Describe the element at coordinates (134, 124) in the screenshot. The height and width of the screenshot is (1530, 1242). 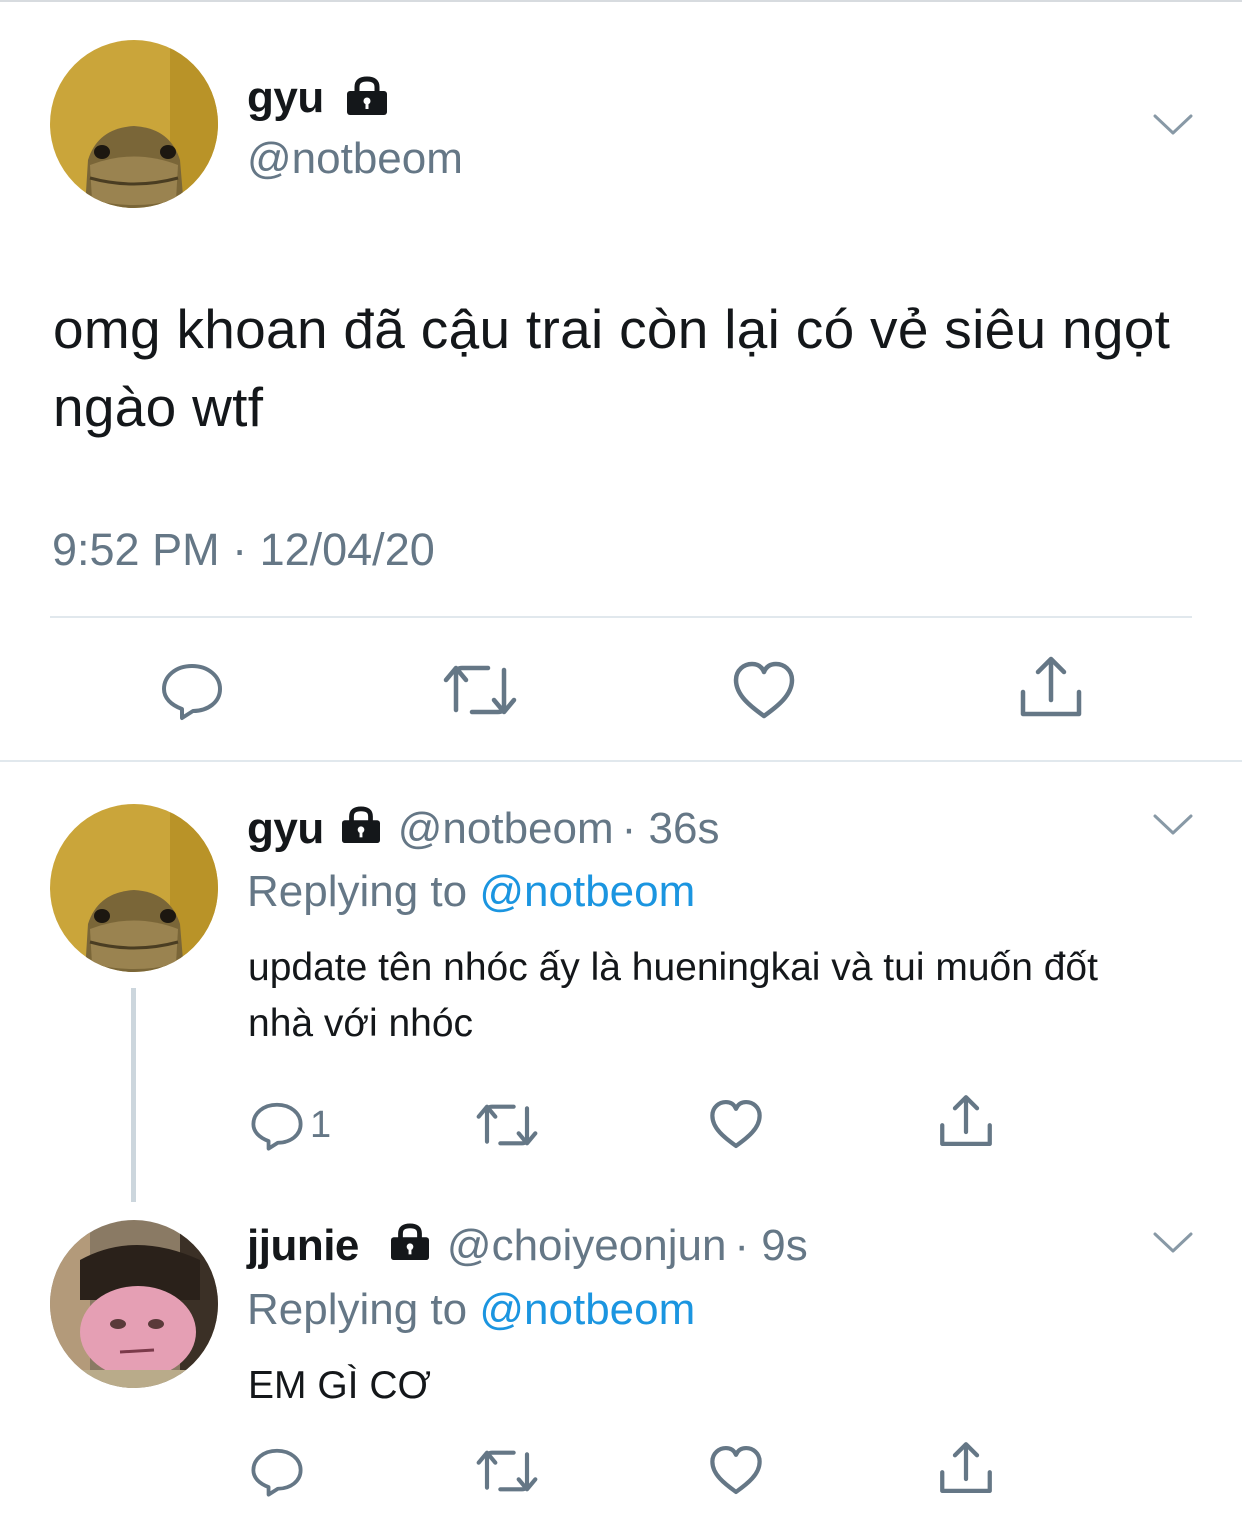
I see `main-avatar` at that location.